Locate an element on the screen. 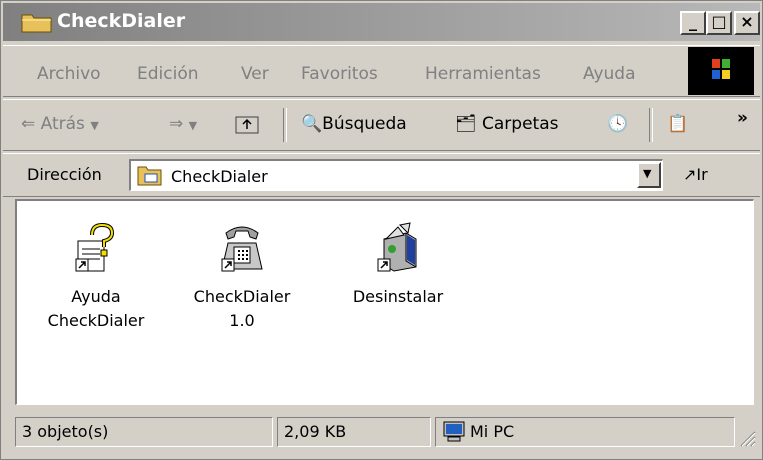 The image size is (763, 460). up-folder-icon is located at coordinates (247, 125).